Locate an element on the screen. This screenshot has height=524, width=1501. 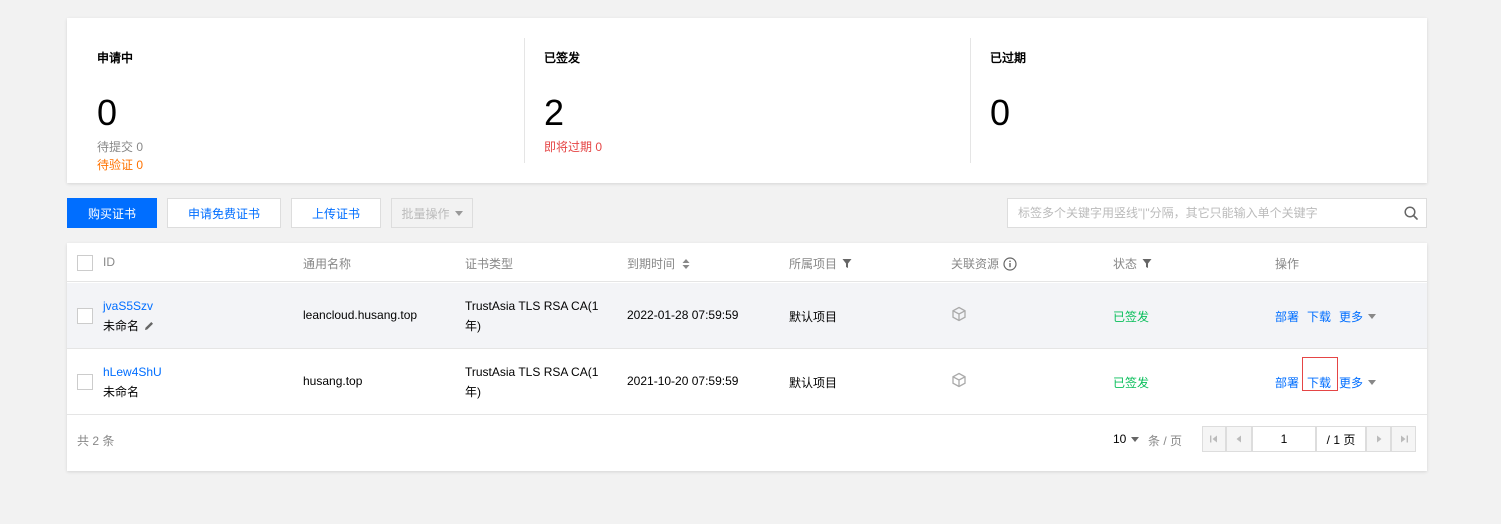
chevron-right-icon is located at coordinates (1378, 439).